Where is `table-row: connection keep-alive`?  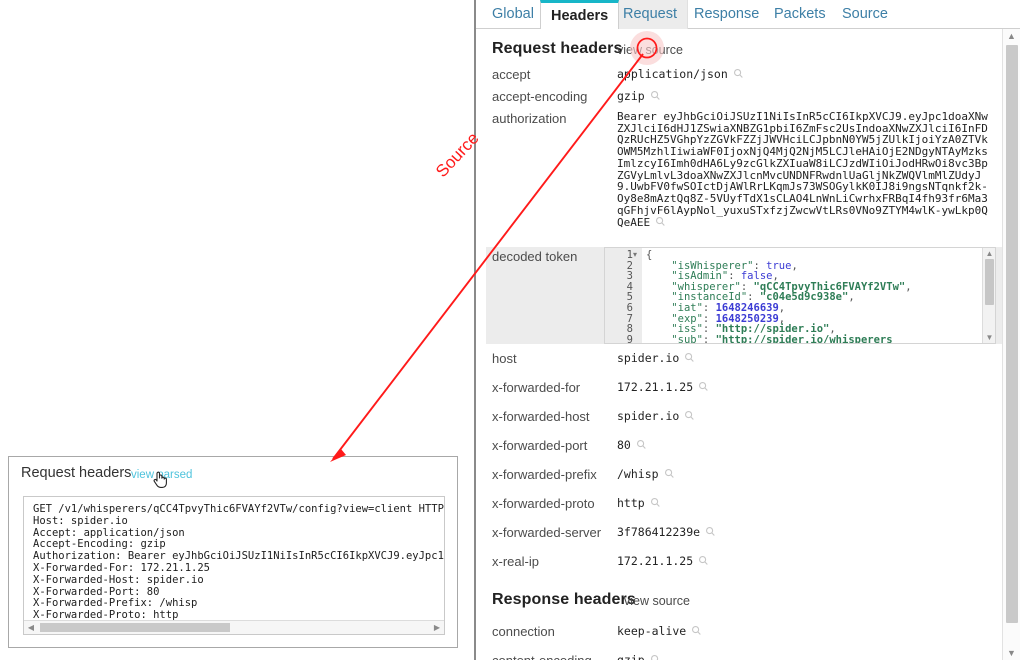 table-row: connection keep-alive is located at coordinates (740, 634).